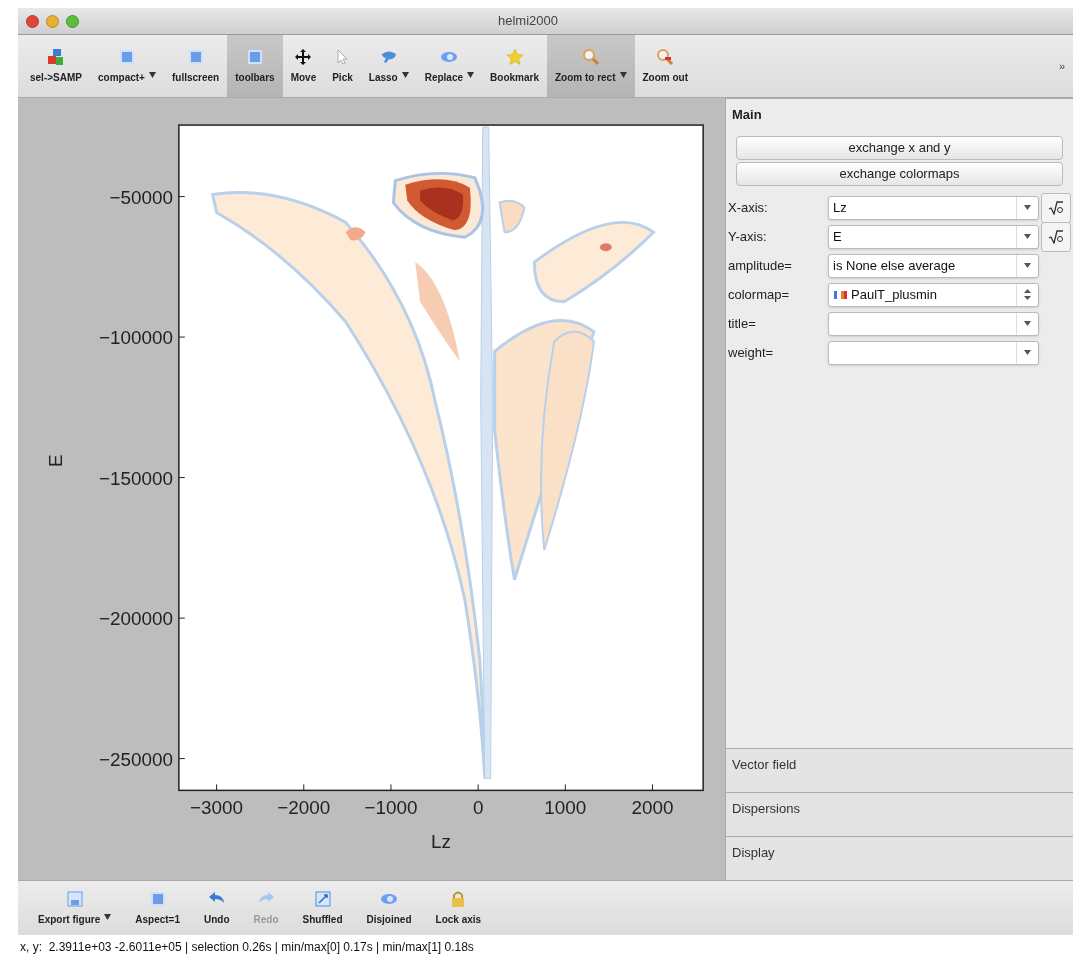  I want to click on zoom-button, so click(72, 21).